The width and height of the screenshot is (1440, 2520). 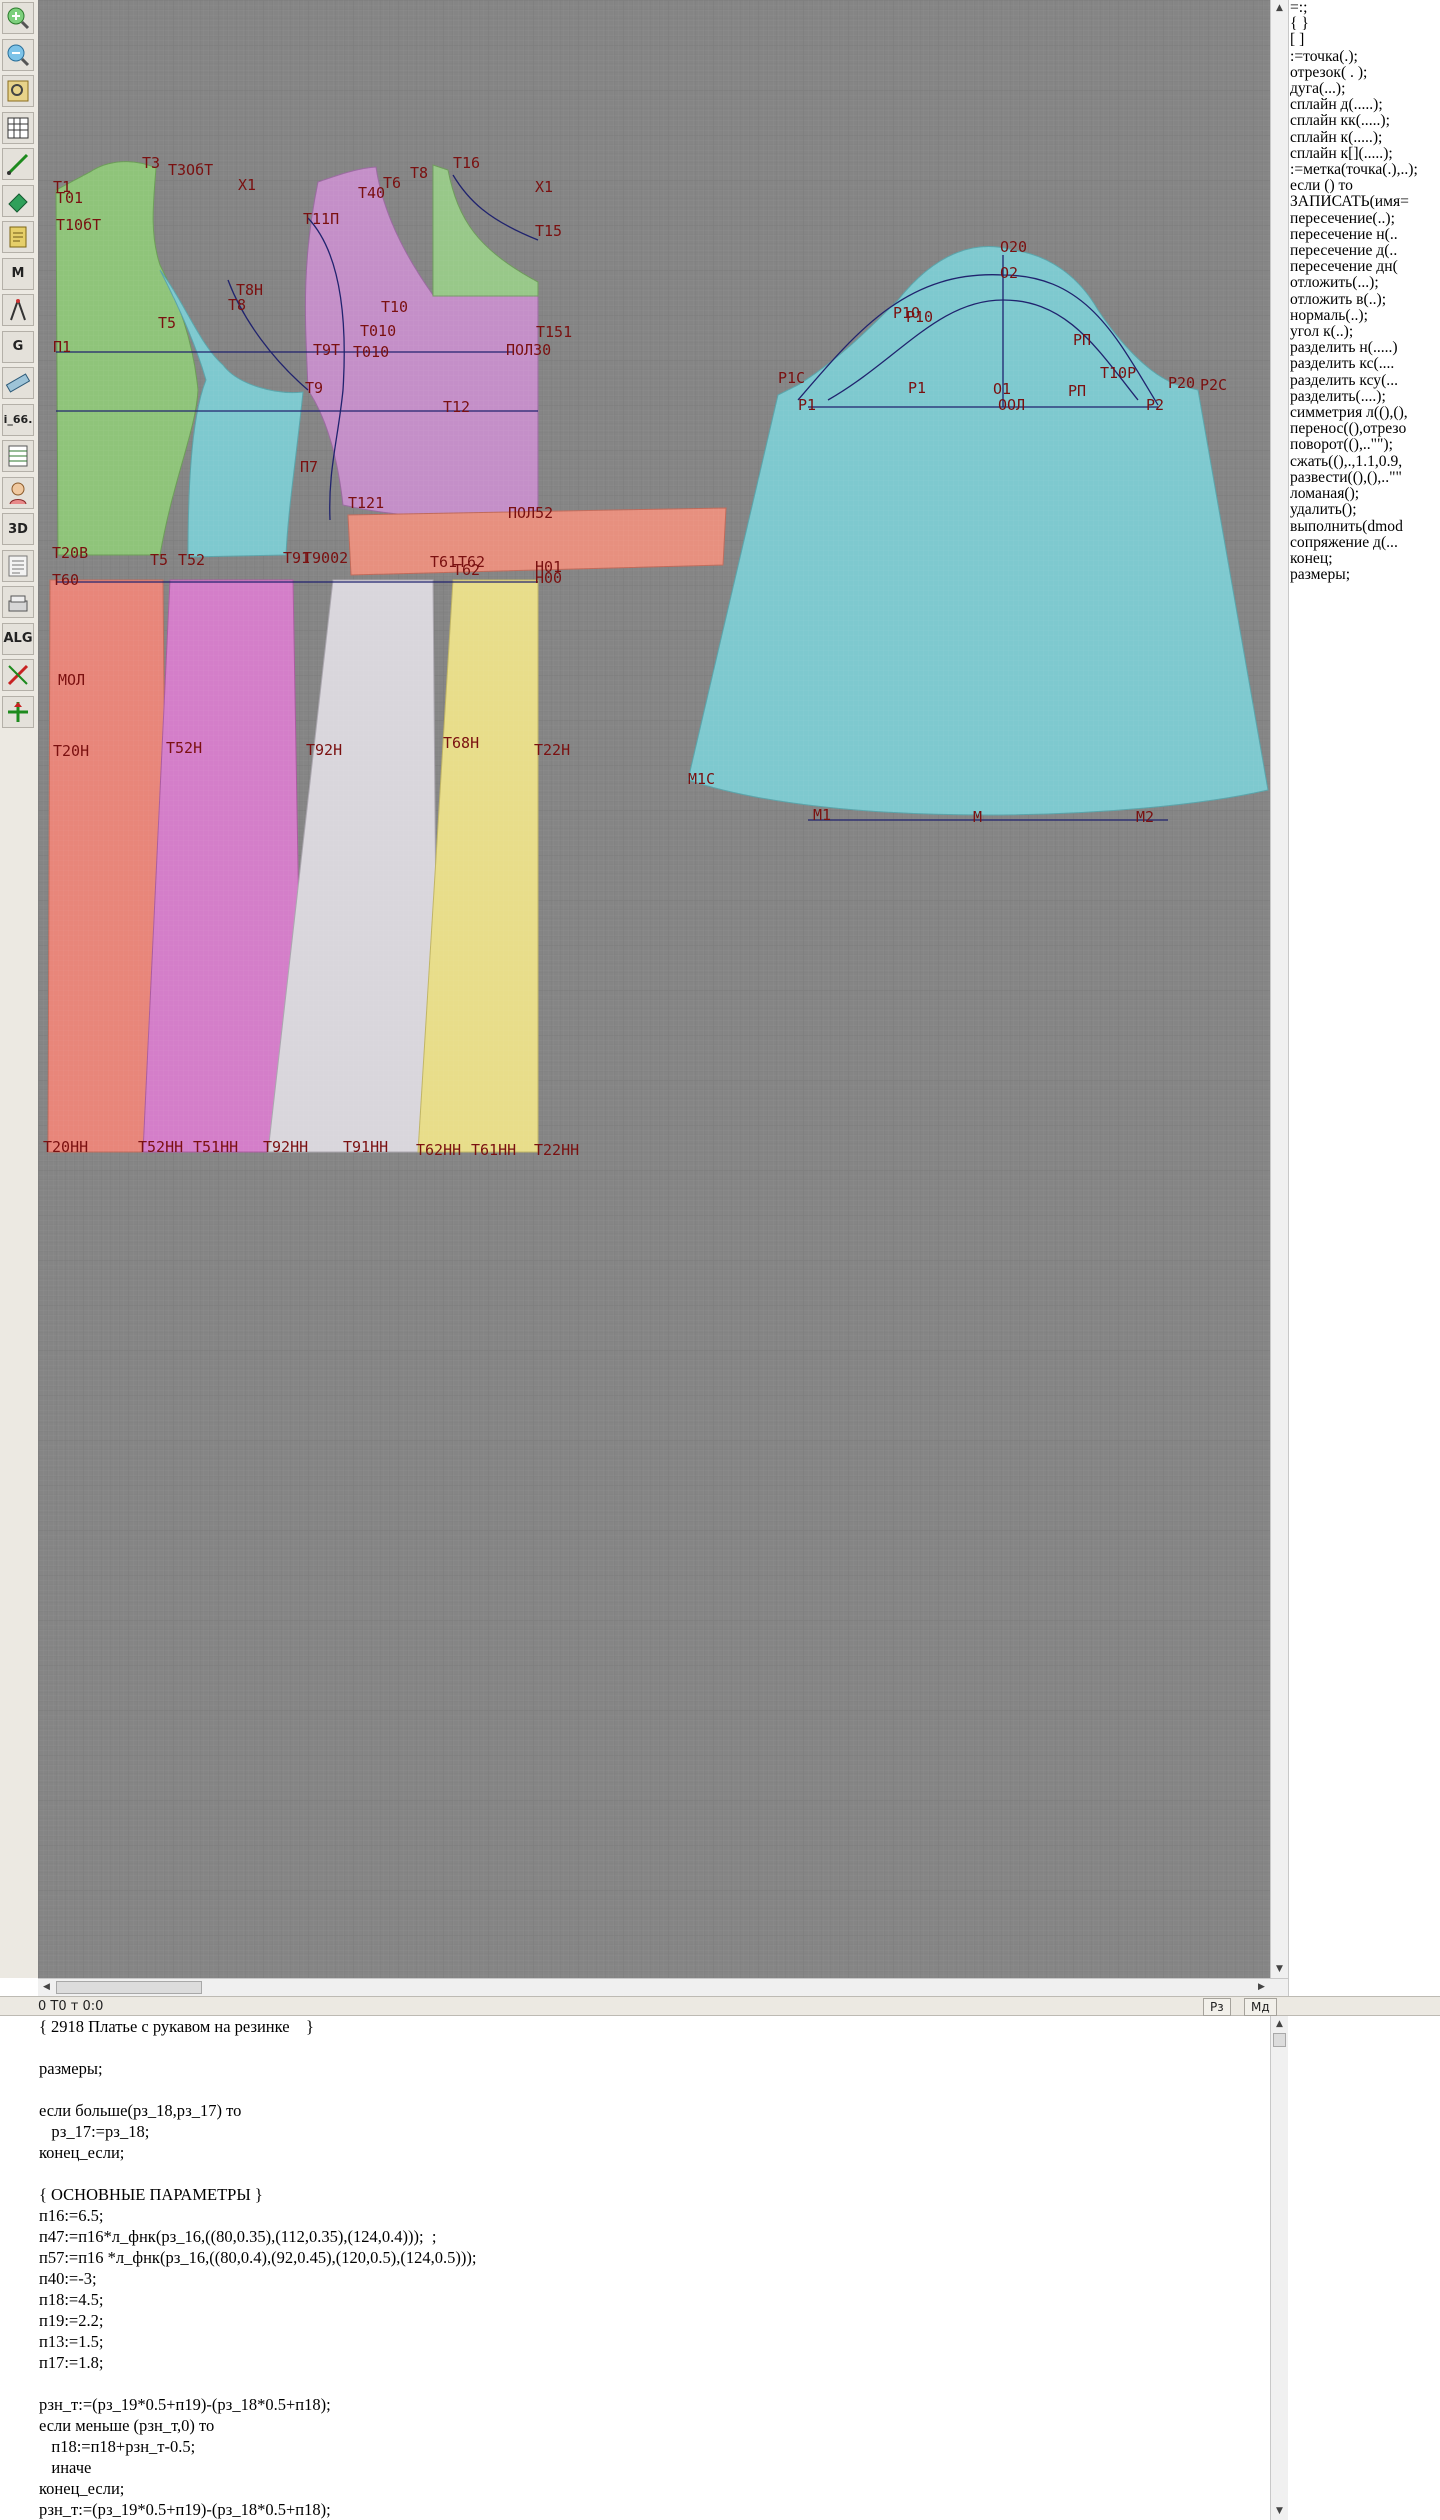 What do you see at coordinates (663, 2362) in the screenshot?
I see `code-line: п17:=1.8;` at bounding box center [663, 2362].